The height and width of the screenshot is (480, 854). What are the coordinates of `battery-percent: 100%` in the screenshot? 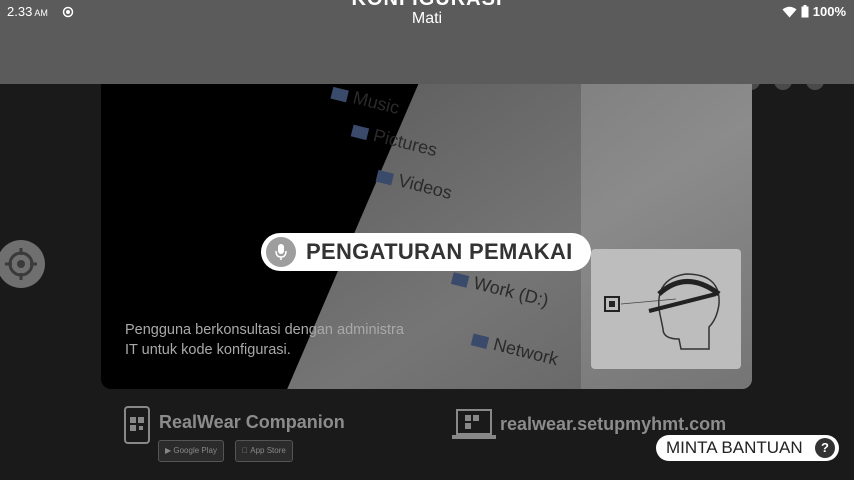 It's located at (829, 11).